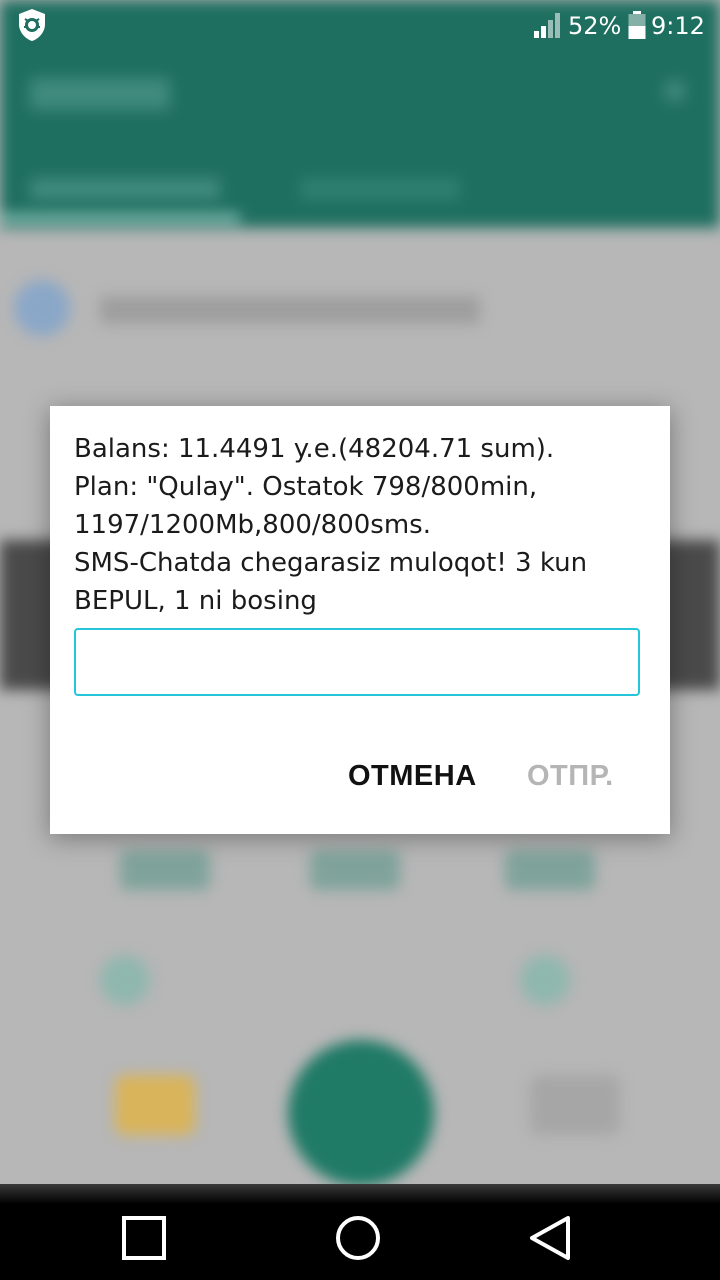 This screenshot has width=720, height=1280. I want to click on background-delete-button, so click(575, 1105).